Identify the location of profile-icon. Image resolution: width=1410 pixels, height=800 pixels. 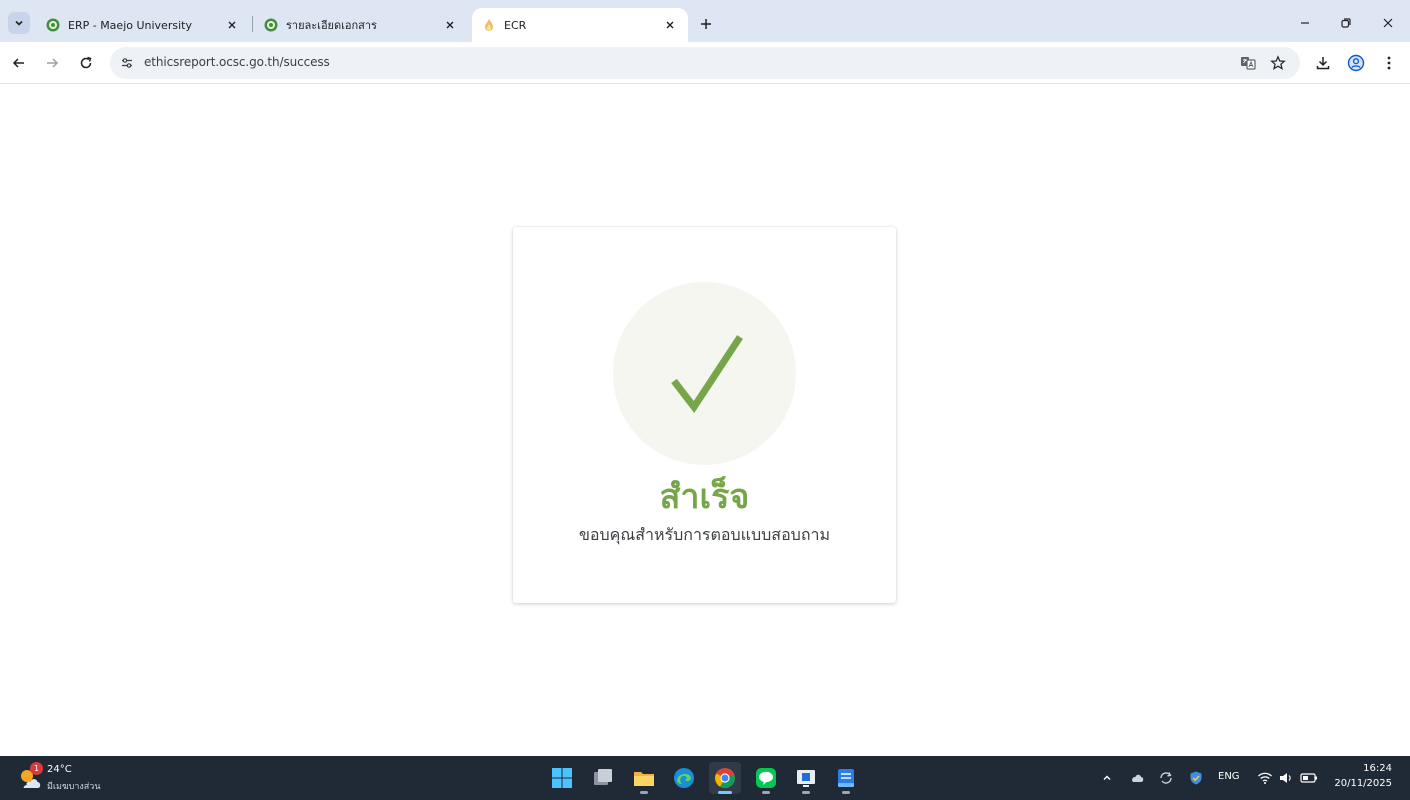
(1356, 63).